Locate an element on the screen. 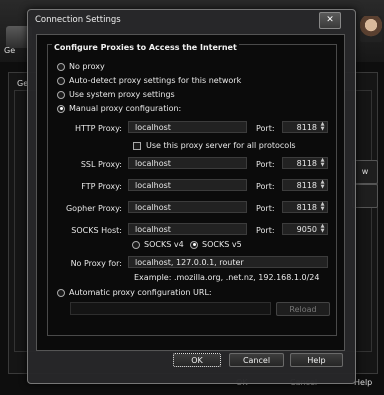  system-proxy-option: Use system proxy settings is located at coordinates (116, 94).